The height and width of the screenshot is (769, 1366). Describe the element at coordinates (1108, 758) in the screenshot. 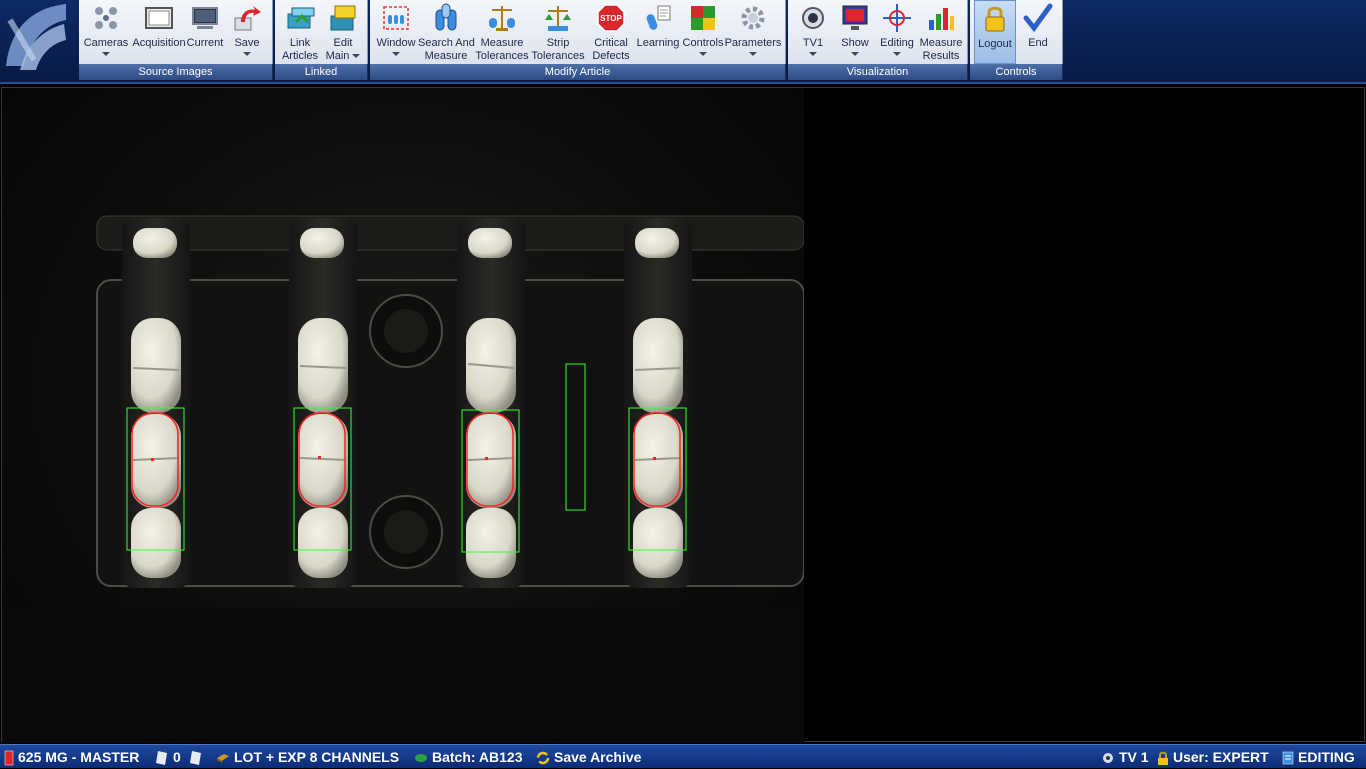

I see `tv-icon` at that location.